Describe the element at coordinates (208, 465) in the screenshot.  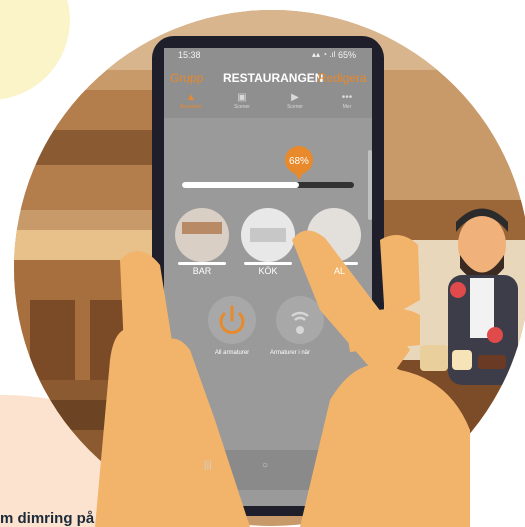
I see `nav-recent-icon: |||` at that location.